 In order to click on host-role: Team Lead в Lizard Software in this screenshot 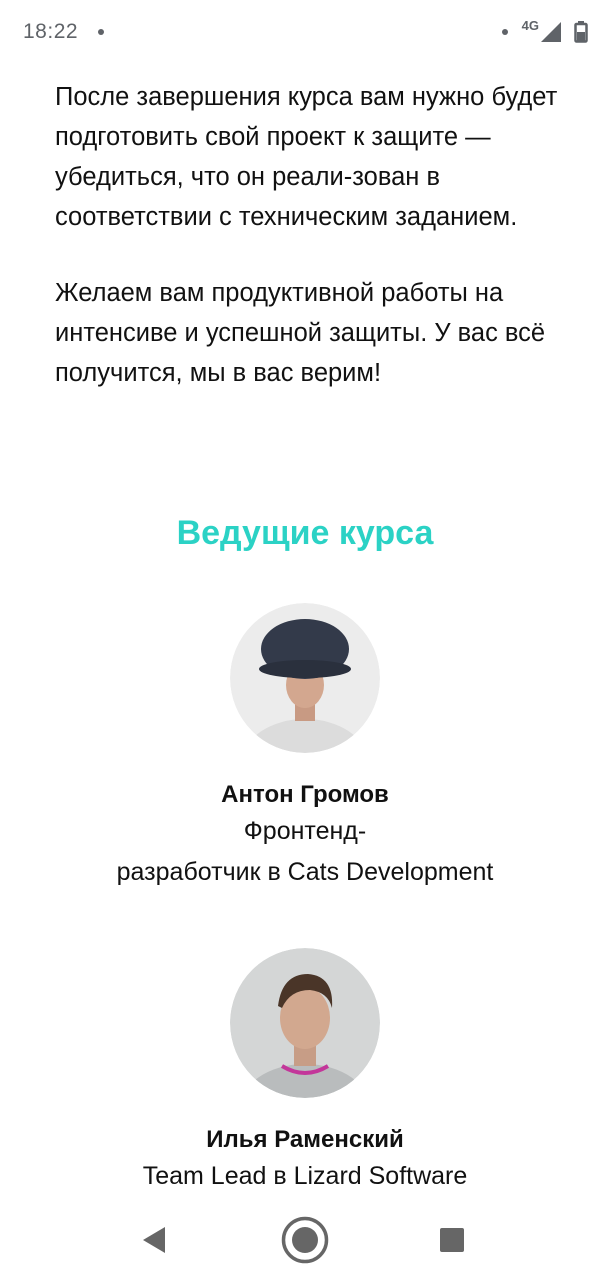, I will do `click(305, 1176)`.